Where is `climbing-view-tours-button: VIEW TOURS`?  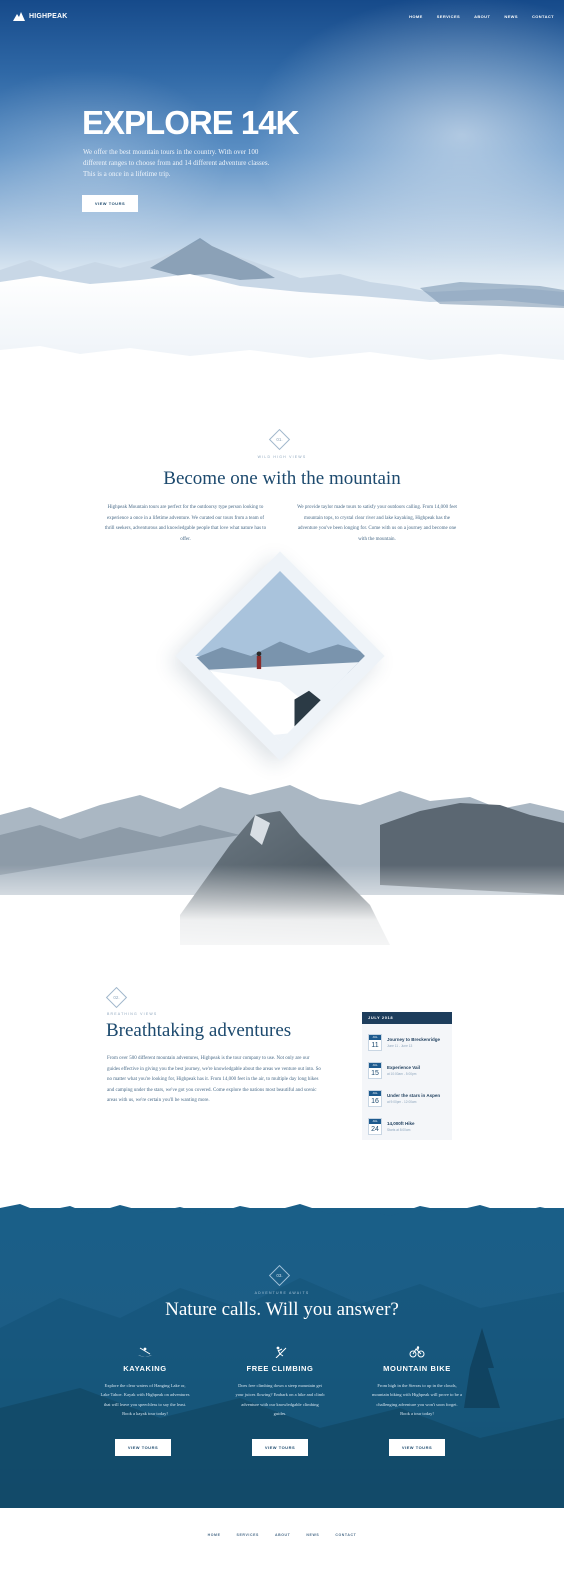 climbing-view-tours-button: VIEW TOURS is located at coordinates (280, 1447).